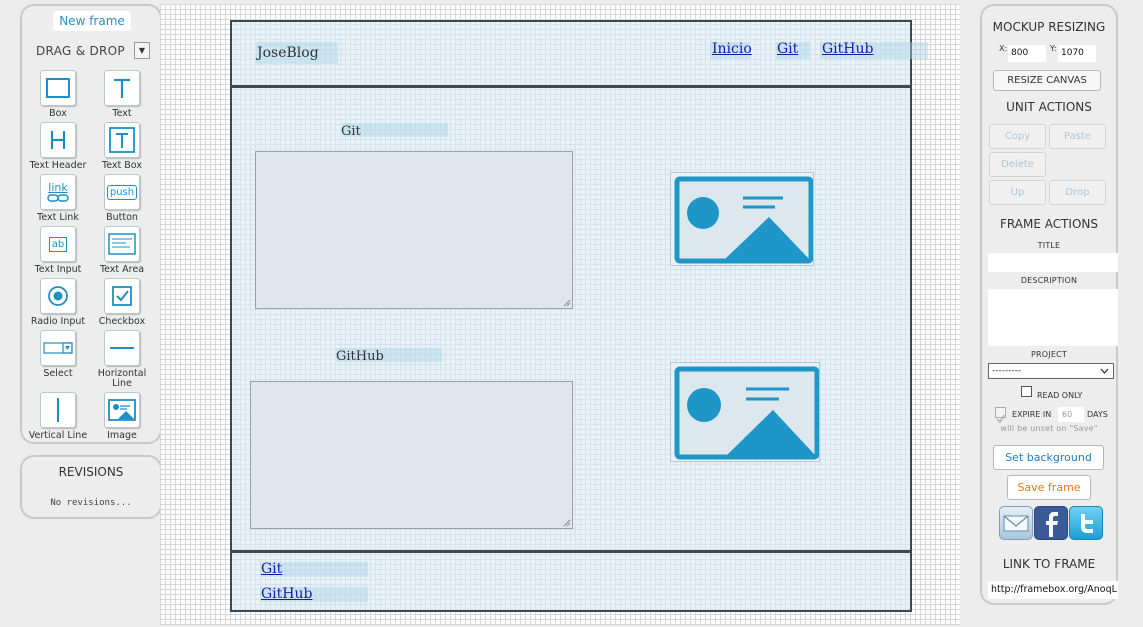 The image size is (1143, 627). Describe the element at coordinates (58, 296) in the screenshot. I see `radio-icon` at that location.